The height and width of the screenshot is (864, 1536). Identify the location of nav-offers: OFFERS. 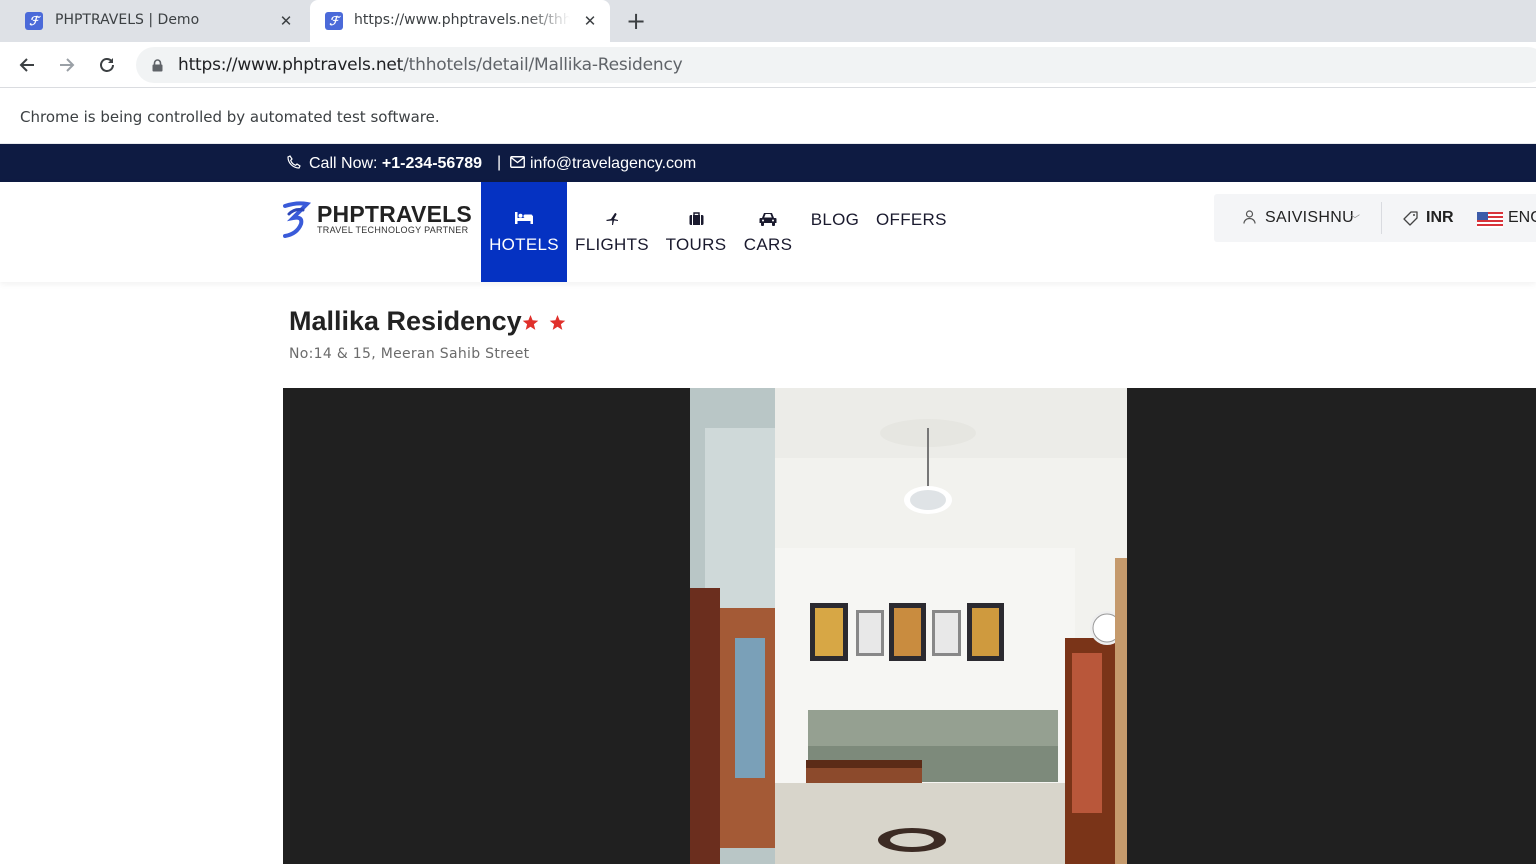
(911, 232).